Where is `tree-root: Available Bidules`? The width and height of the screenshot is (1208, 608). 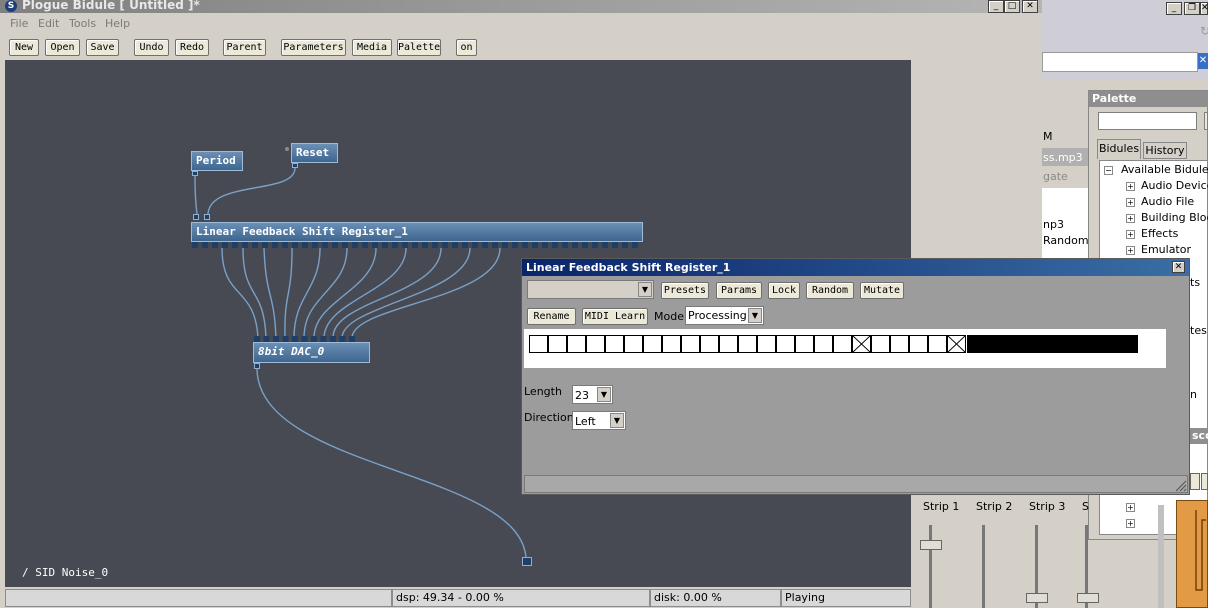
tree-root: Available Bidules is located at coordinates (1164, 170).